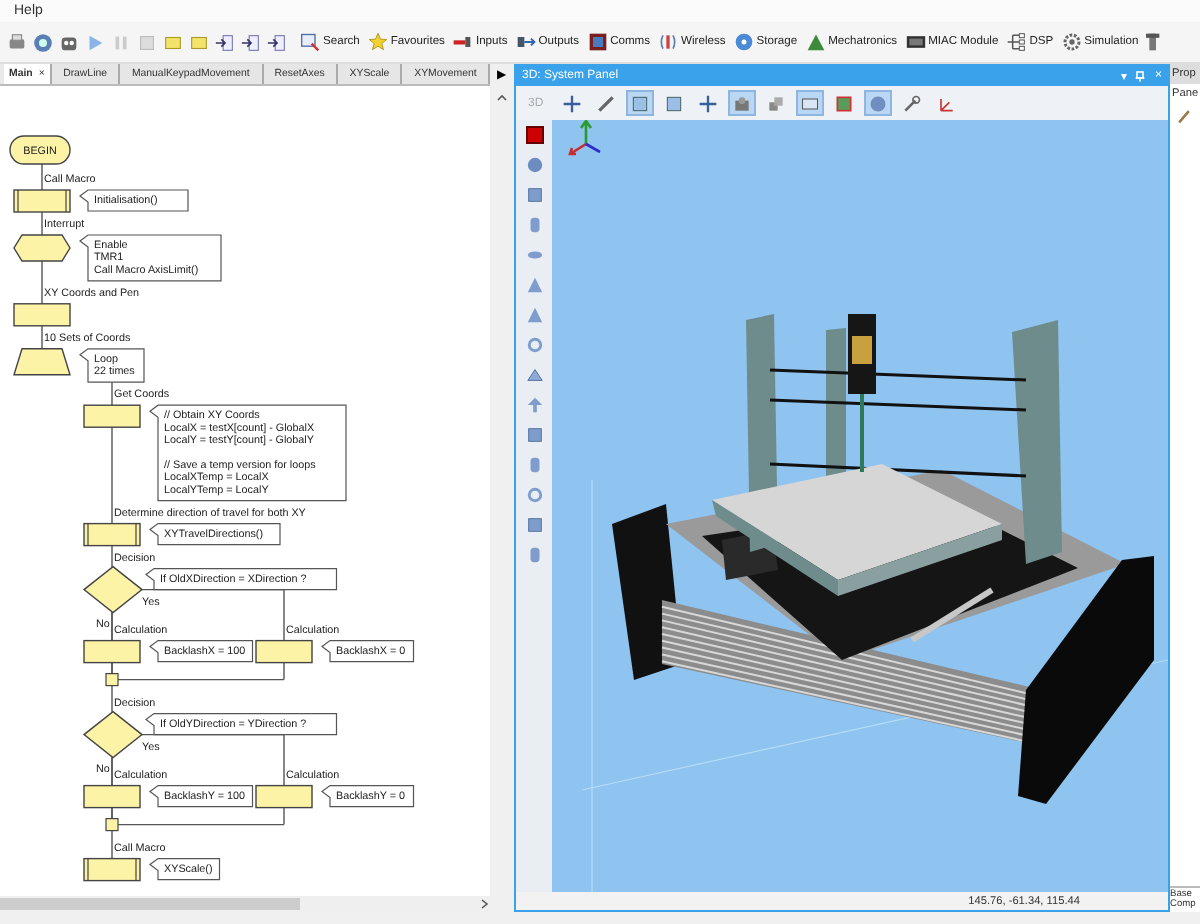  Describe the element at coordinates (484, 904) in the screenshot. I see `scroll-right-icon` at that location.